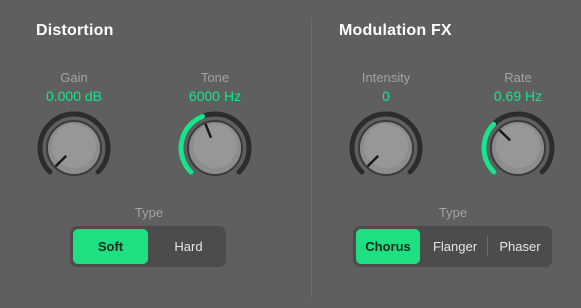 Image resolution: width=581 pixels, height=308 pixels. What do you see at coordinates (455, 246) in the screenshot?
I see `modulation-type-flanger-button: Flanger` at bounding box center [455, 246].